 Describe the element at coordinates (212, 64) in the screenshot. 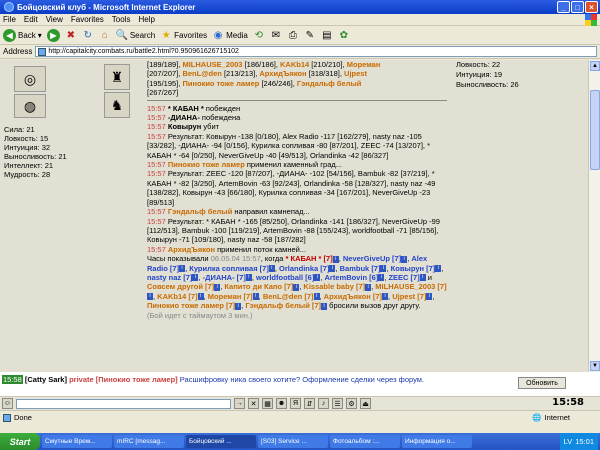

I see `player-link: MILHAUSE_2003` at that location.